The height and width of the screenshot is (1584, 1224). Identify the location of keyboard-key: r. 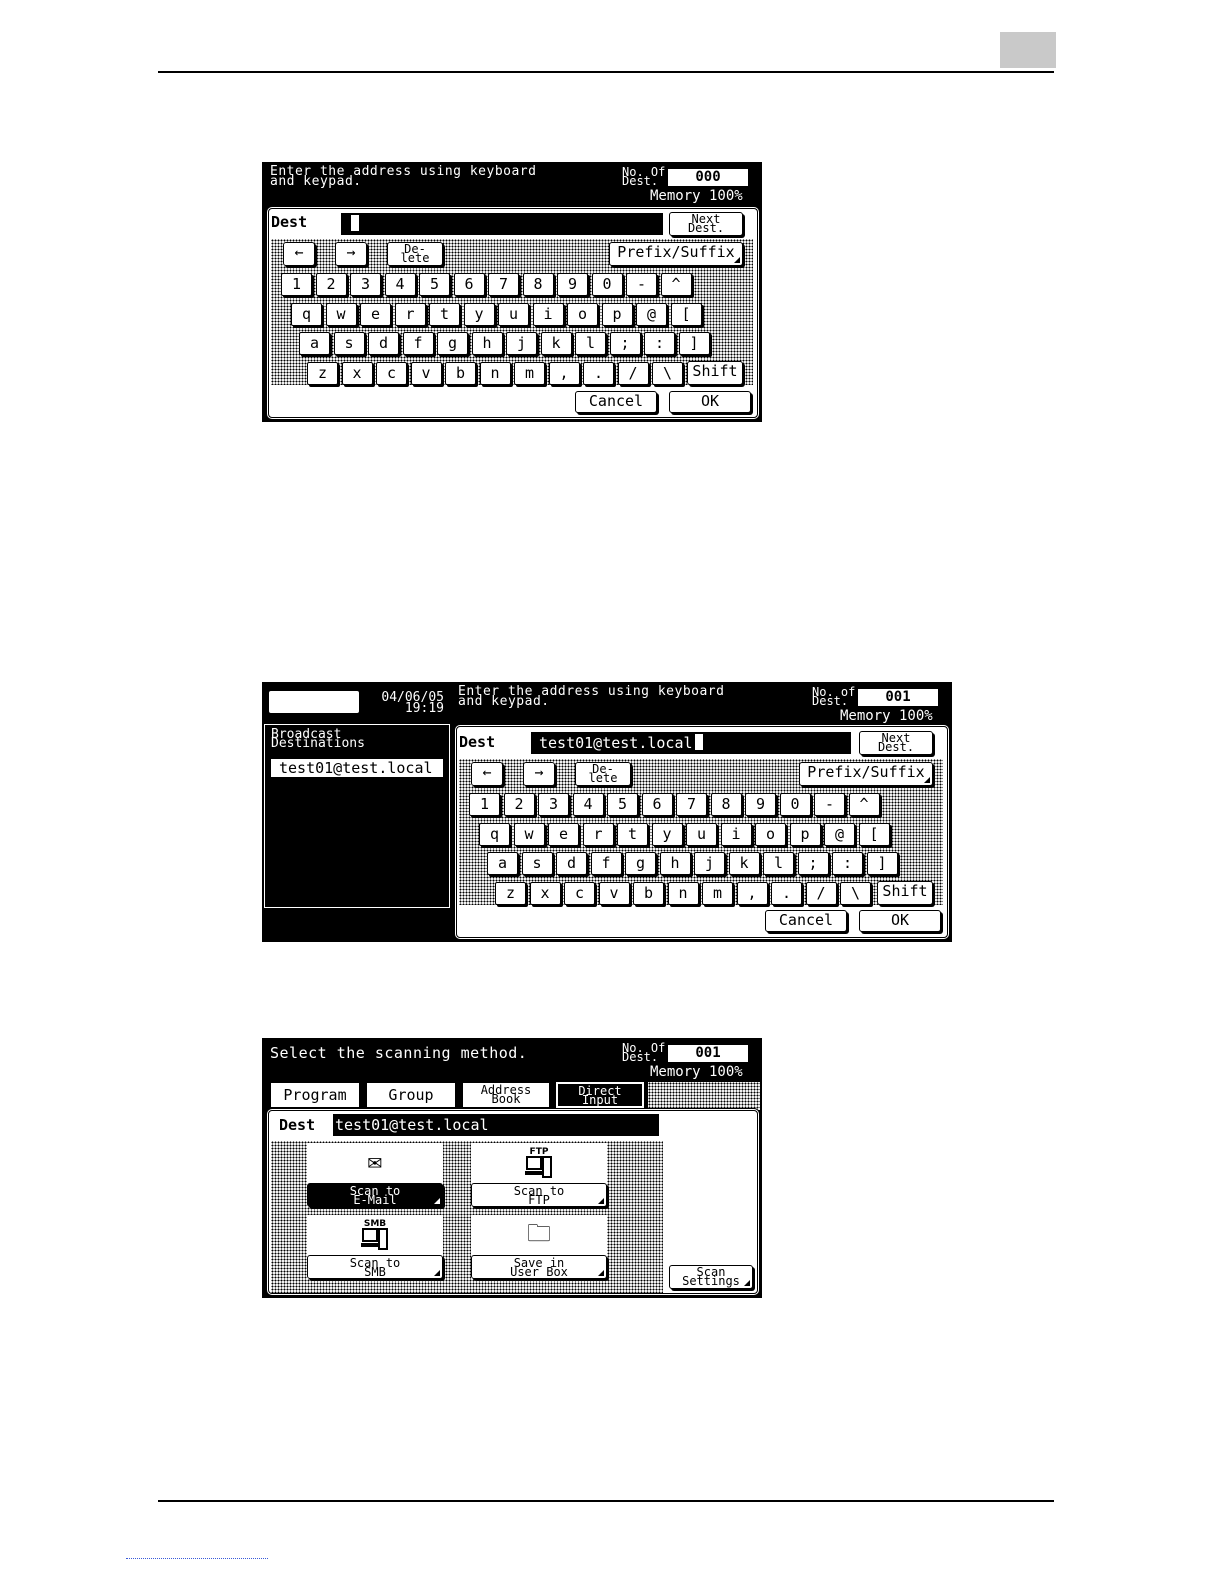
(598, 834).